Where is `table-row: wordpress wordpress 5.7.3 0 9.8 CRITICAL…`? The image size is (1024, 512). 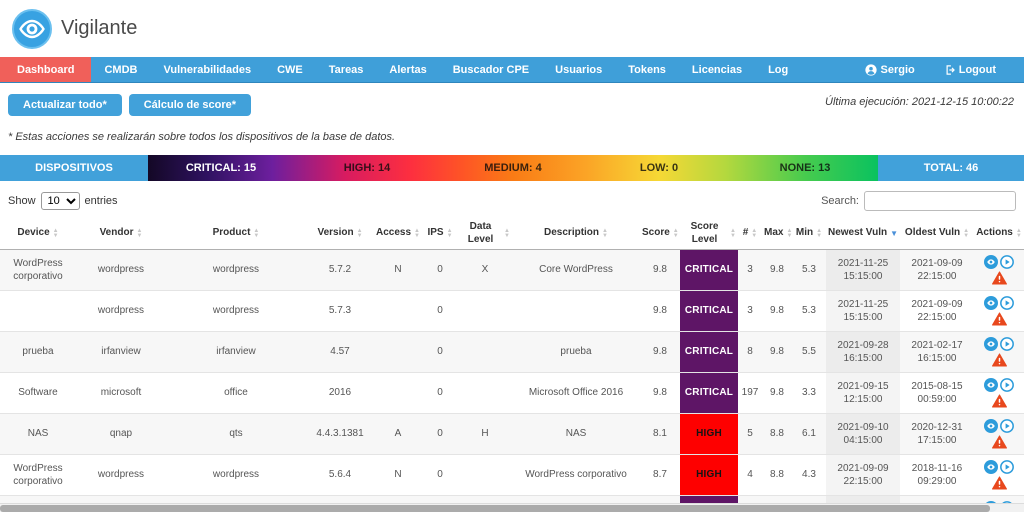 table-row: wordpress wordpress 5.7.3 0 9.8 CRITICAL… is located at coordinates (512, 311).